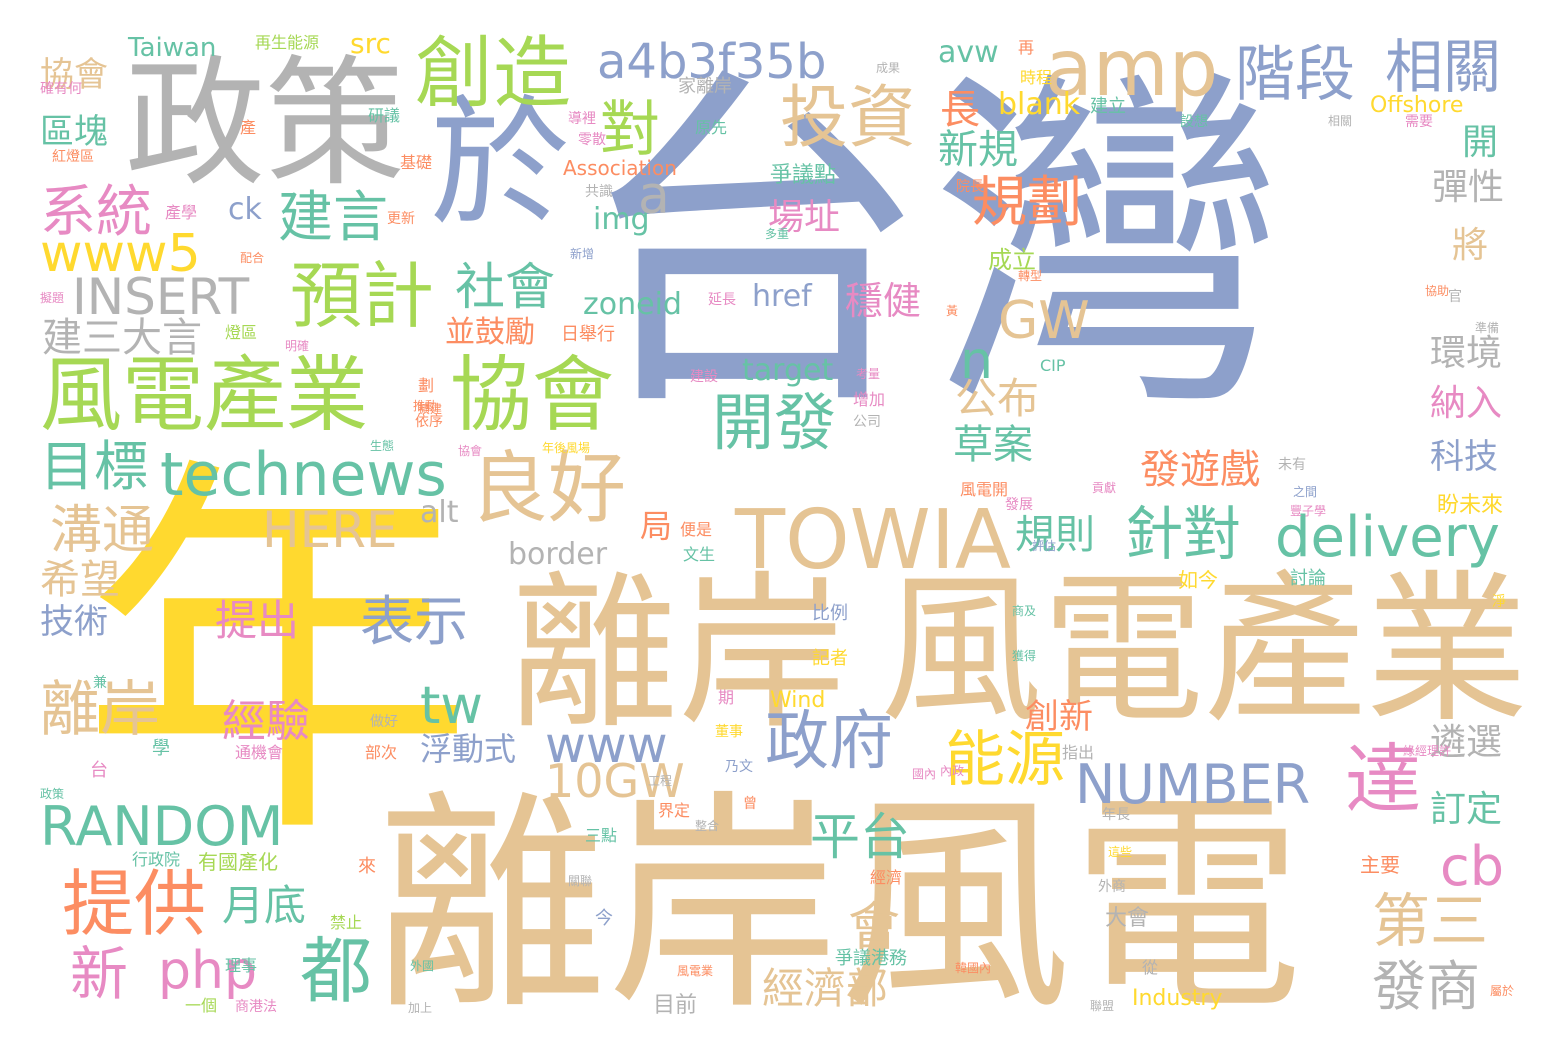  Describe the element at coordinates (74, 622) in the screenshot. I see `word-technology: 技術` at that location.